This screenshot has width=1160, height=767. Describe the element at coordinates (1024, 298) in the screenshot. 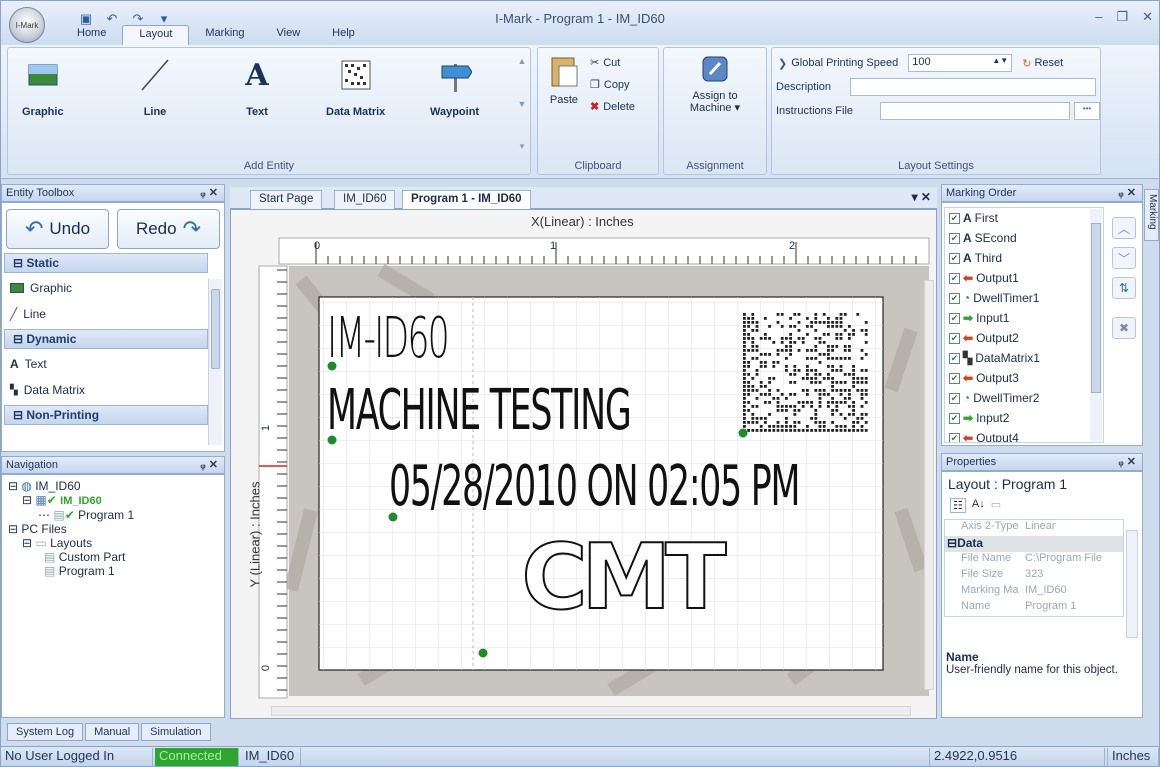

I see `marking-order-item: ✔ ◔ DwellTimer1` at that location.